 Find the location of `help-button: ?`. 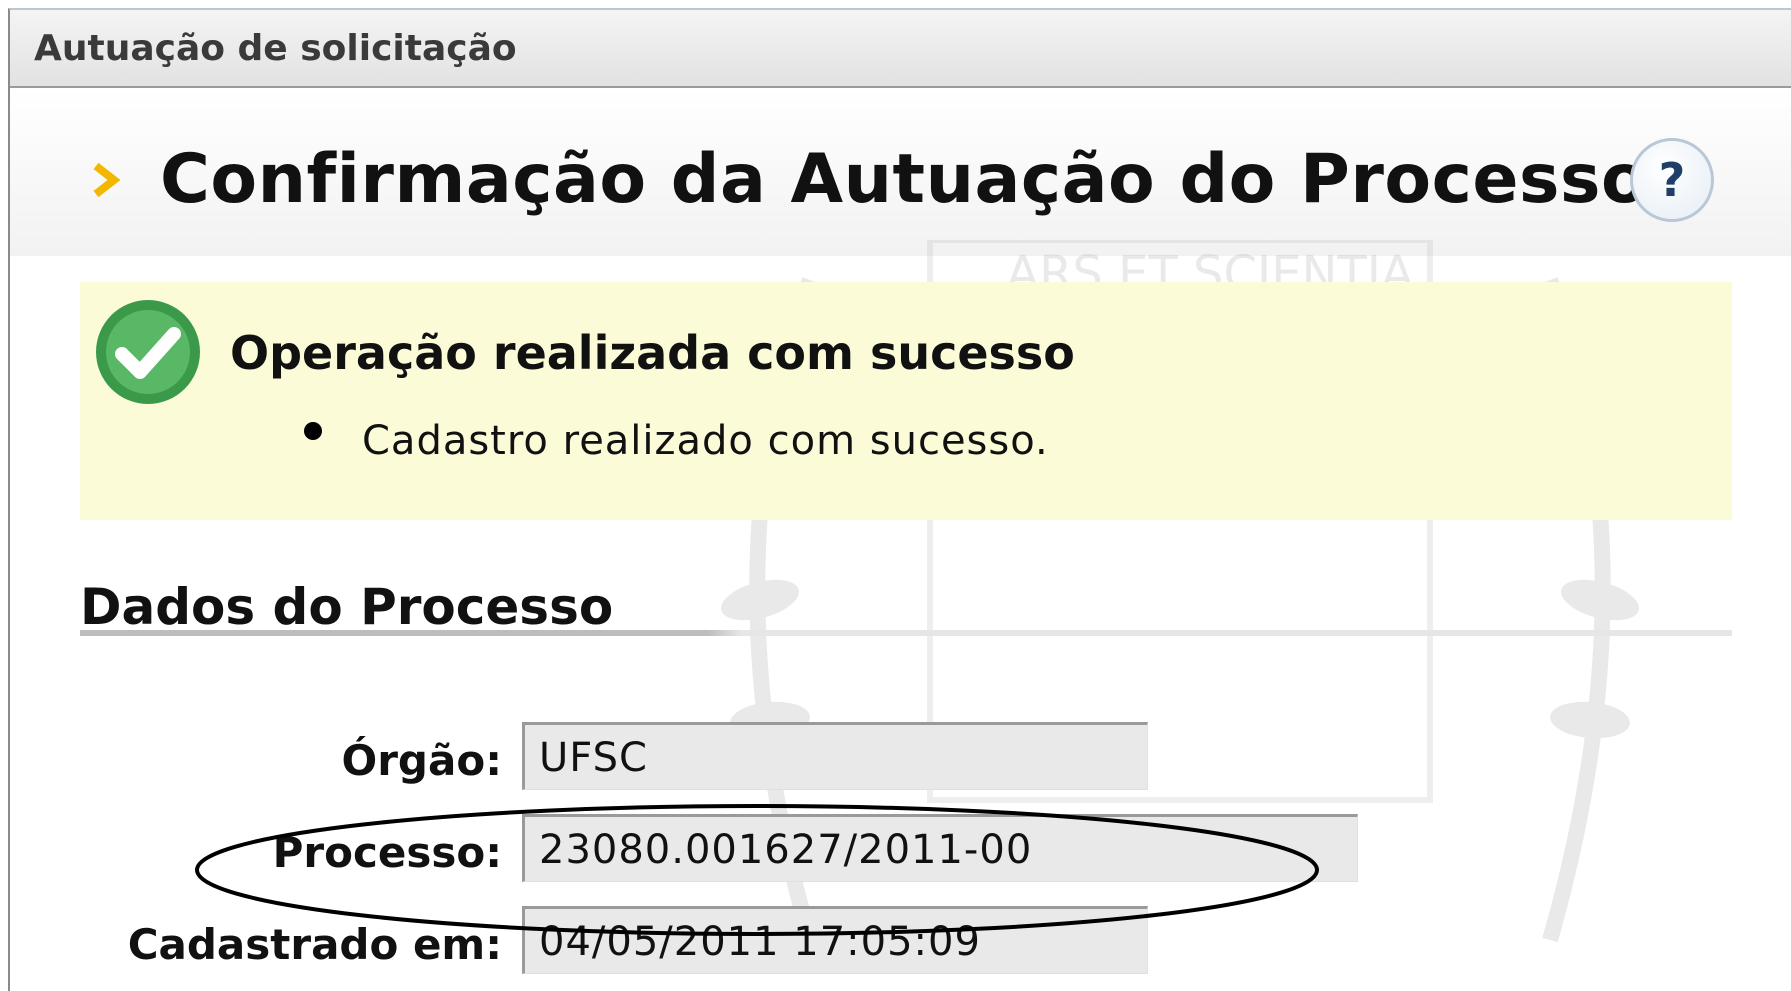

help-button: ? is located at coordinates (1672, 180).